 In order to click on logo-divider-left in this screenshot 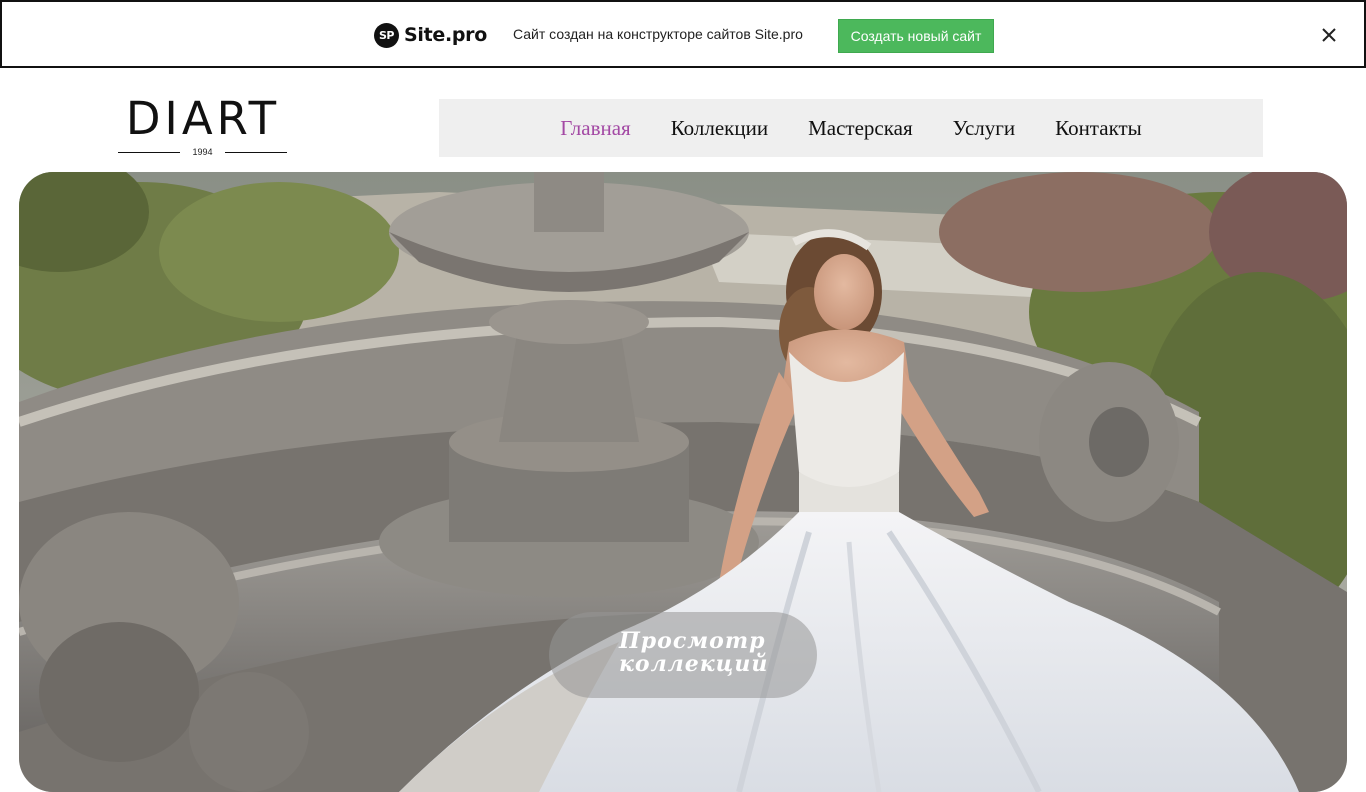, I will do `click(149, 152)`.